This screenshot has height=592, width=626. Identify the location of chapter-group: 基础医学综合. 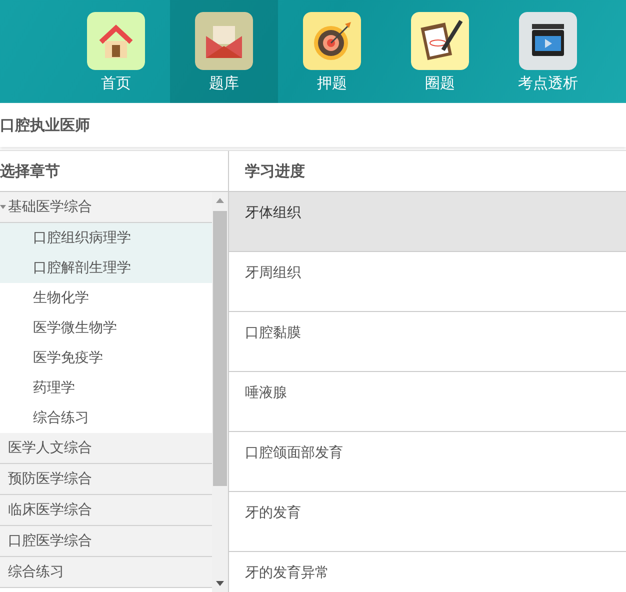
(106, 207).